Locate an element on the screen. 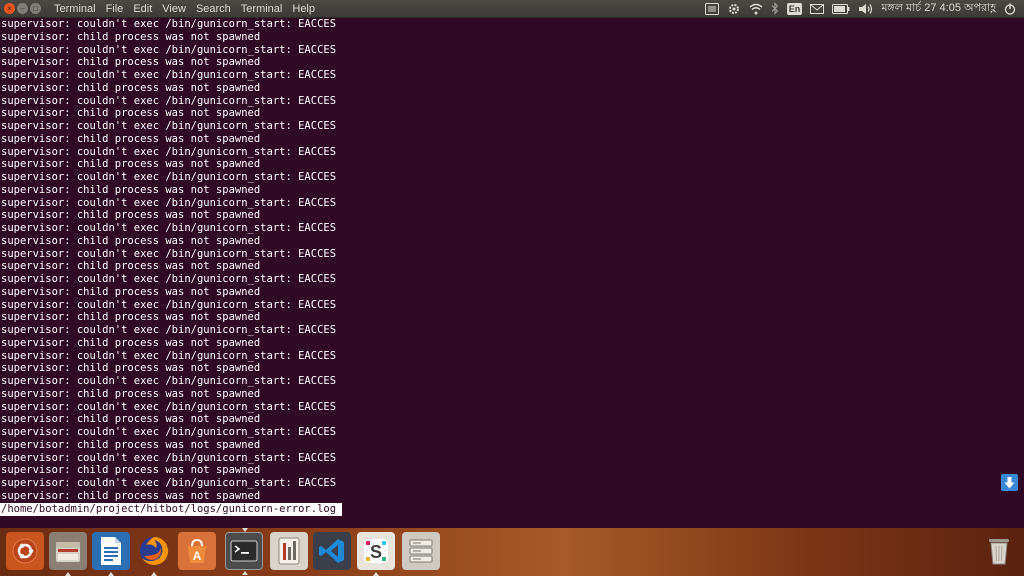 This screenshot has width=1024, height=576. dash-home-icon is located at coordinates (25, 551).